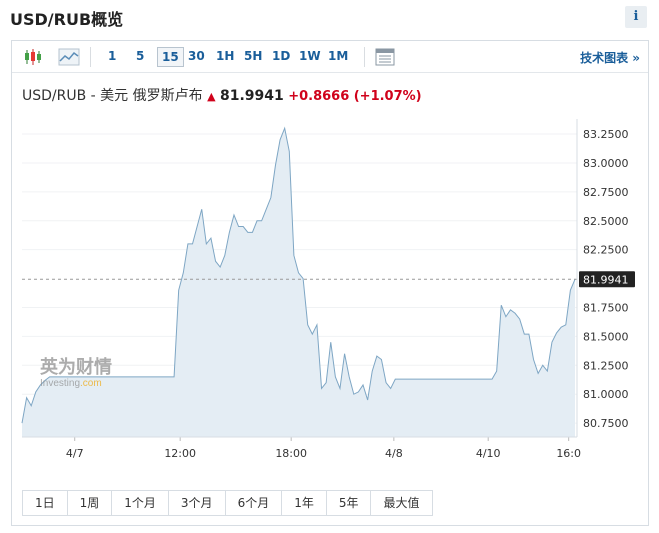  Describe the element at coordinates (225, 56) in the screenshot. I see `range-1h: 1H` at that location.